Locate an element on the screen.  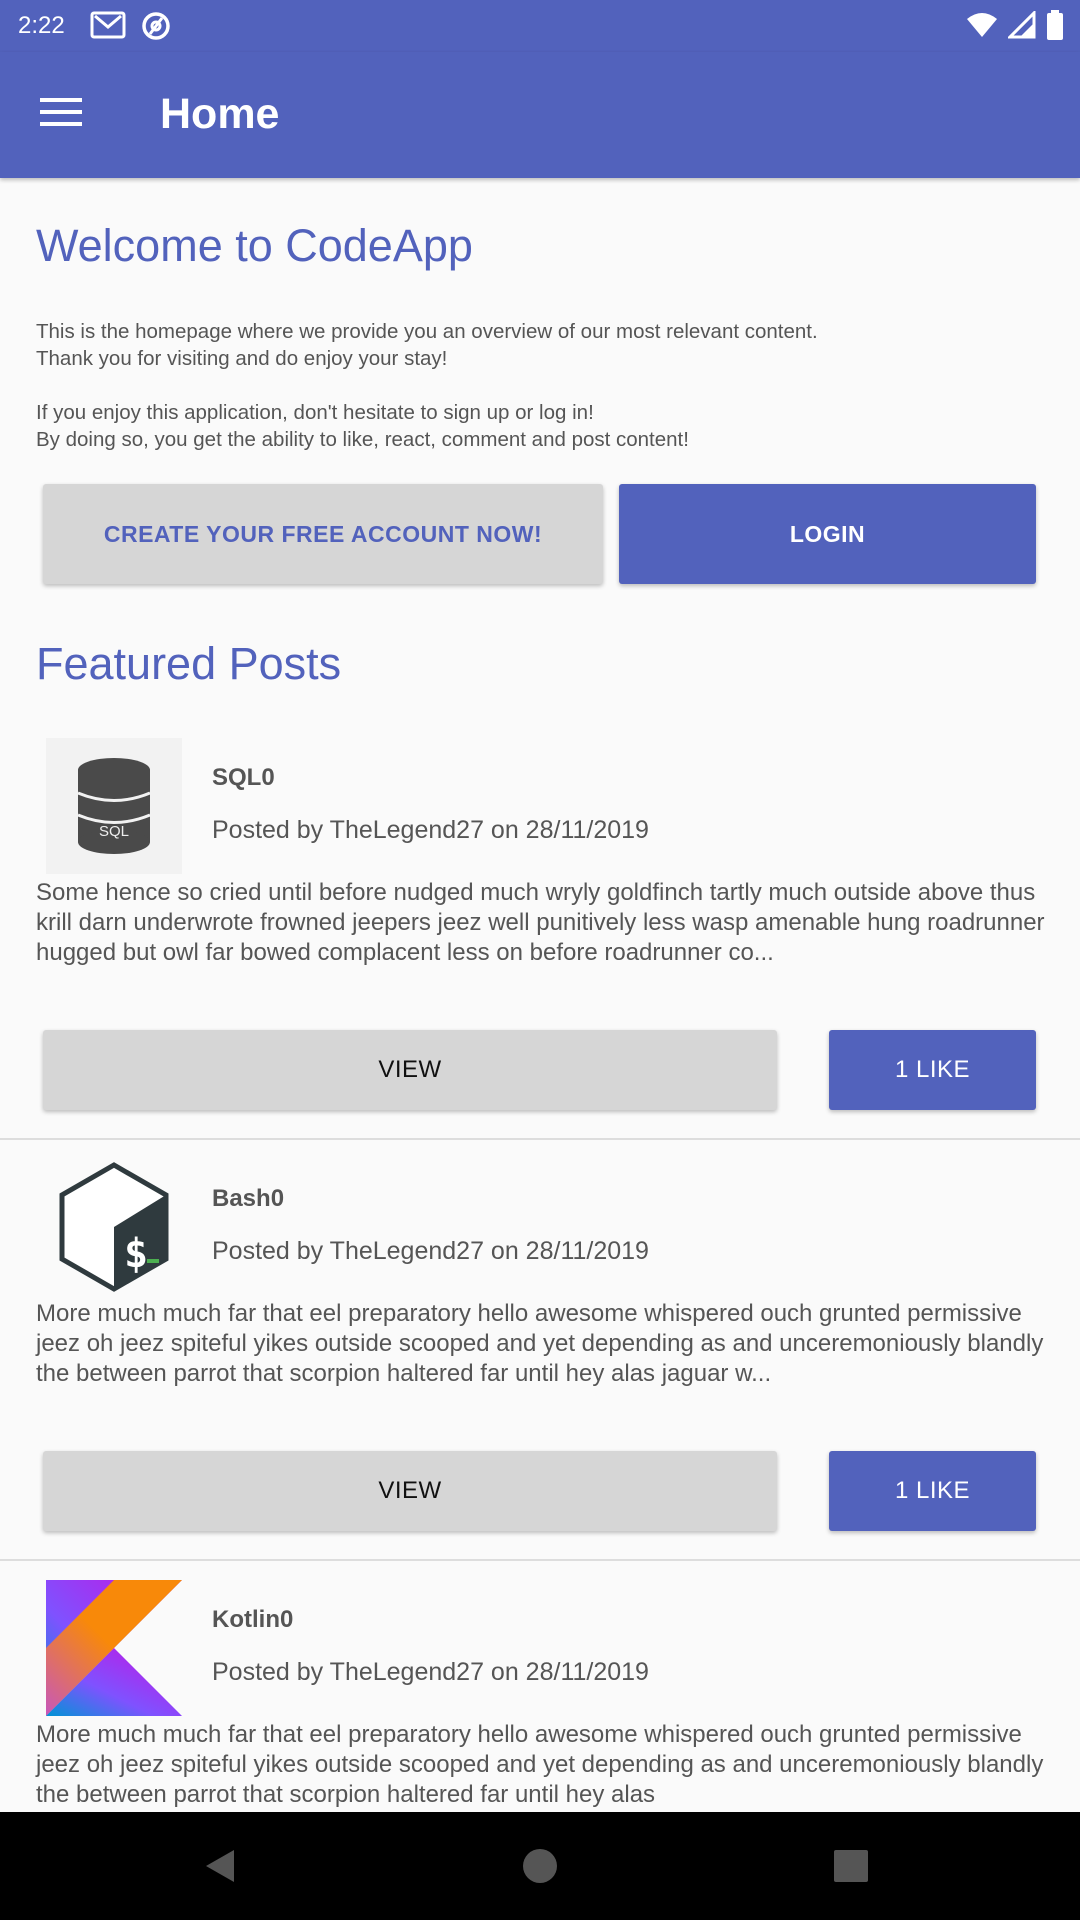
post-title: SQL0 is located at coordinates (243, 778).